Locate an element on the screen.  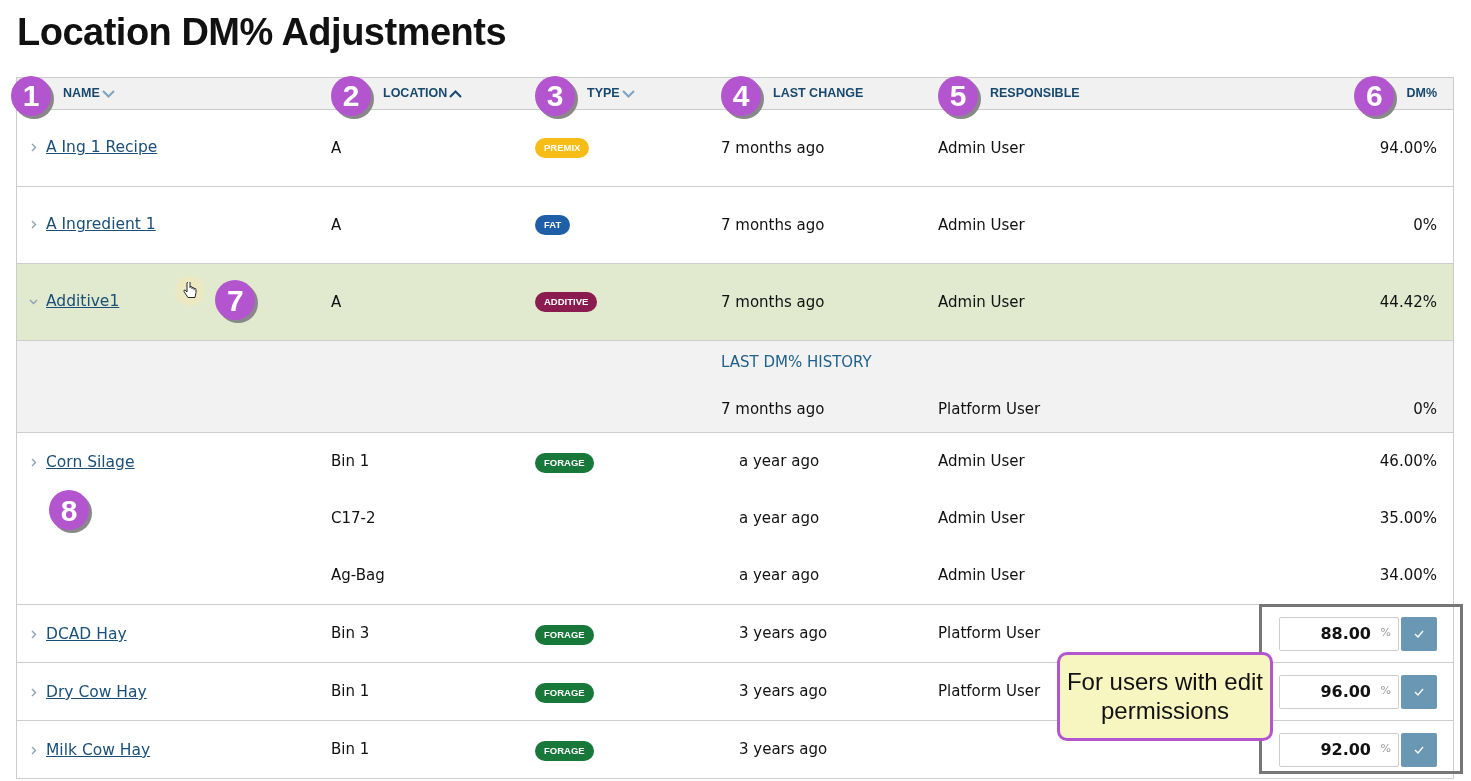
callout-marker: 1 is located at coordinates (31, 95).